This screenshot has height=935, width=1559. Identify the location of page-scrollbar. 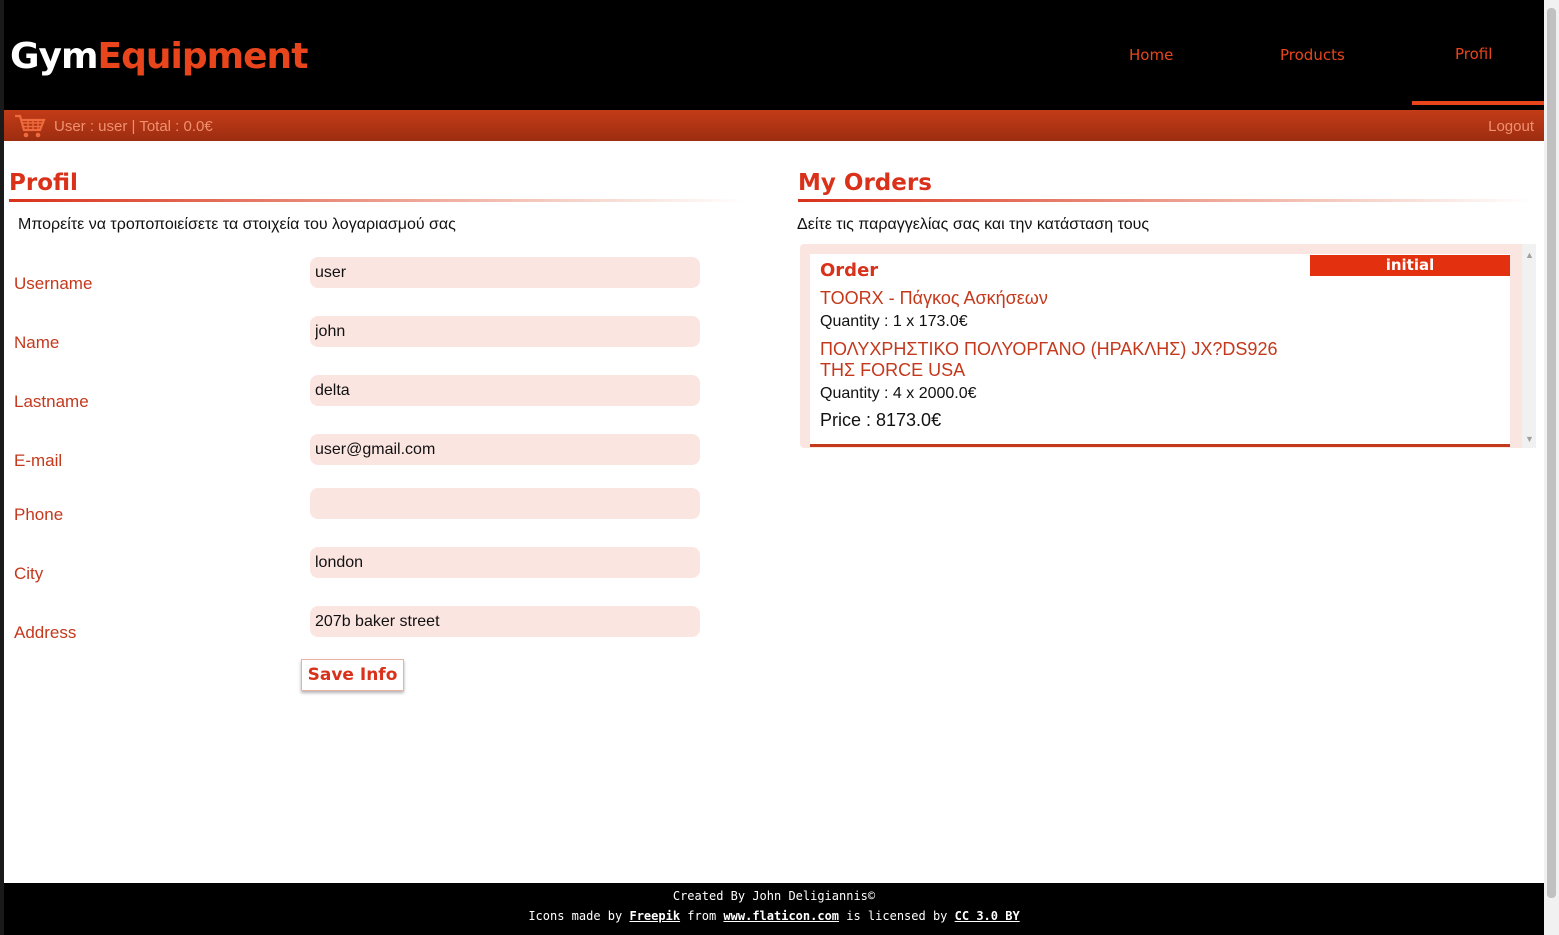
(1551, 467).